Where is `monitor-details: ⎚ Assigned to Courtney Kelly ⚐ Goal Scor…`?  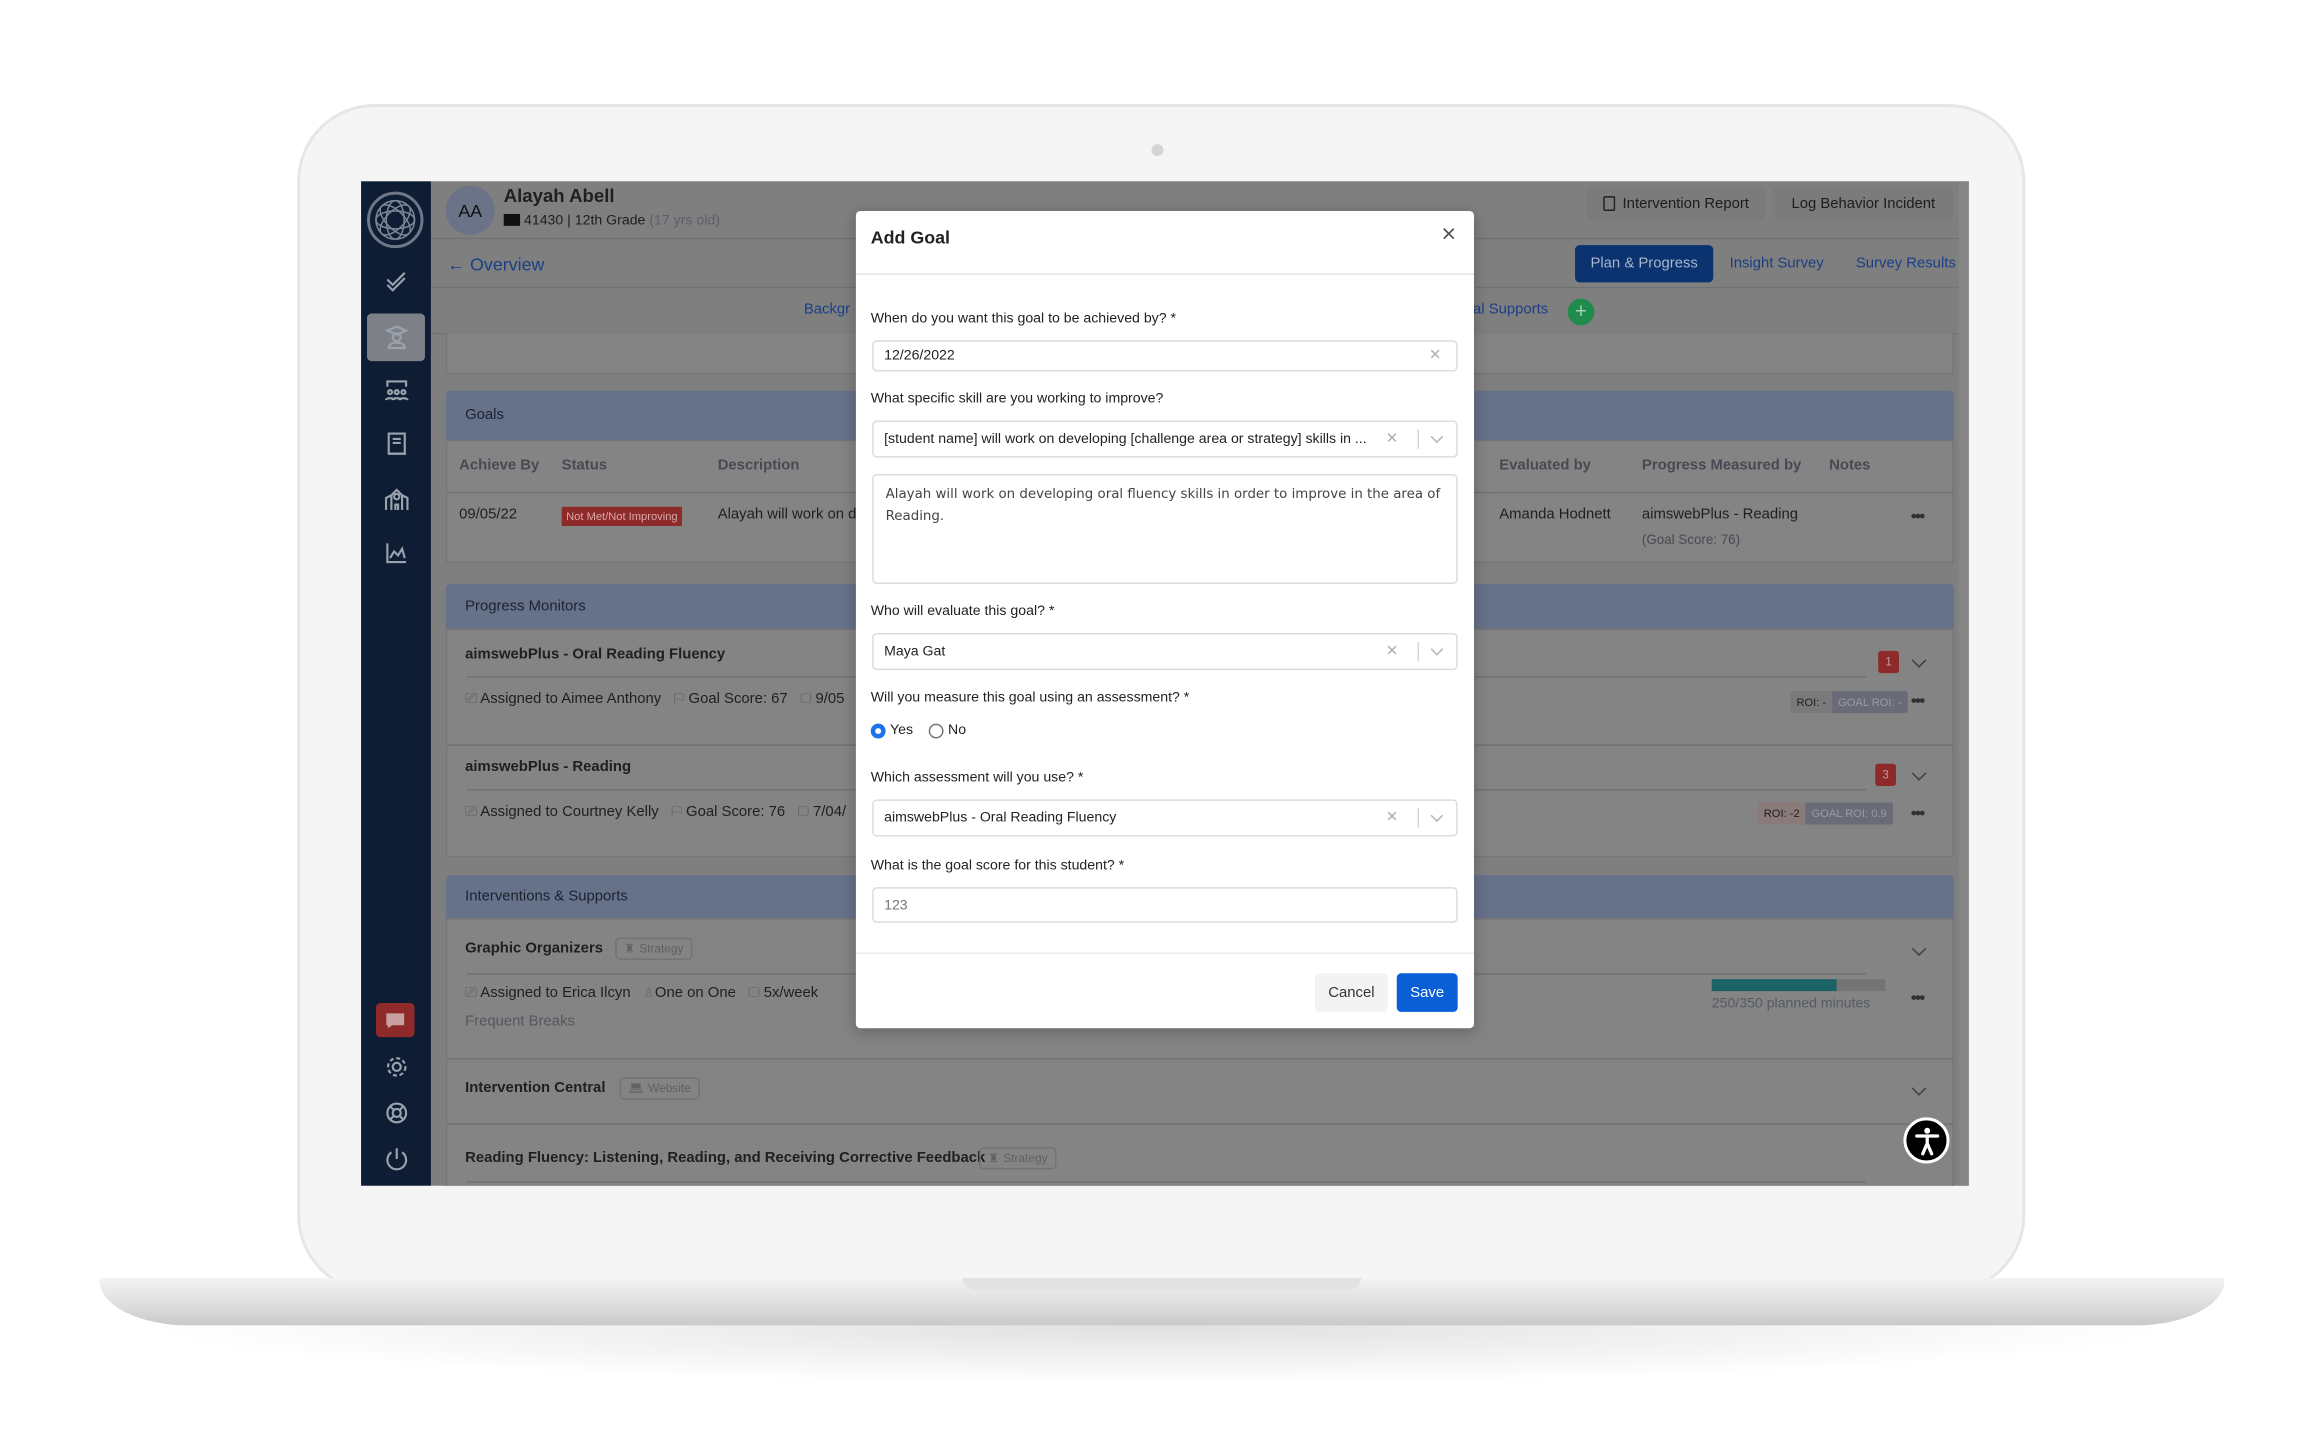
monitor-details: ⎚ Assigned to Courtney Kelly ⚐ Goal Scor… is located at coordinates (656, 812).